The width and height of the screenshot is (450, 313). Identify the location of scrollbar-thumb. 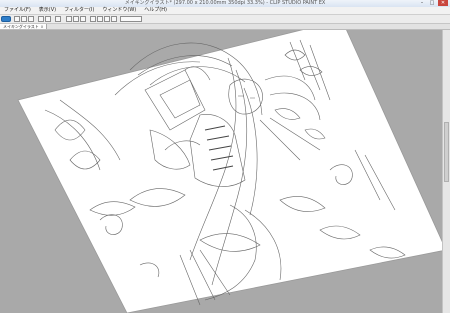
(446, 152).